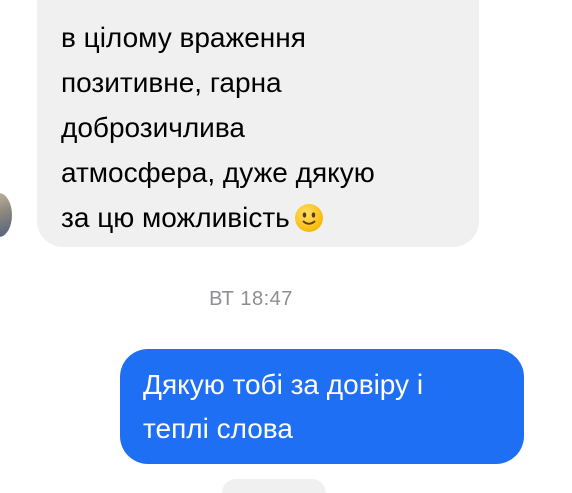 This screenshot has height=493, width=572. Describe the element at coordinates (274, 486) in the screenshot. I see `next-message-bubble-edge` at that location.